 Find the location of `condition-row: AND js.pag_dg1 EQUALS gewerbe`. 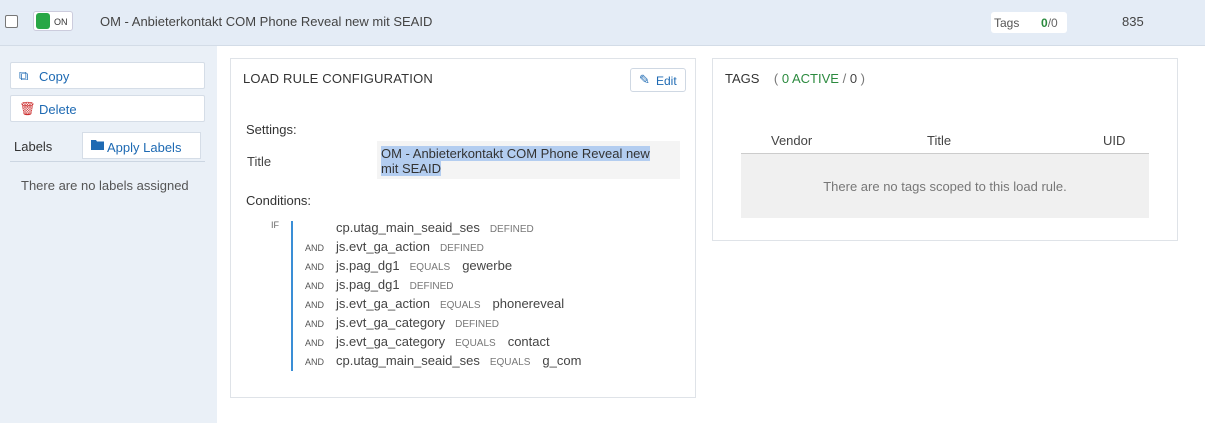

condition-row: AND js.pag_dg1 EQUALS gewerbe is located at coordinates (461, 267).